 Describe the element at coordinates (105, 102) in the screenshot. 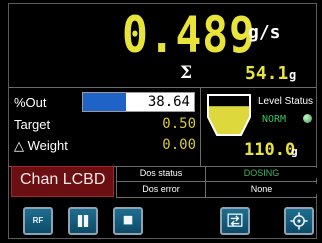

I see `out-bar-fill` at that location.